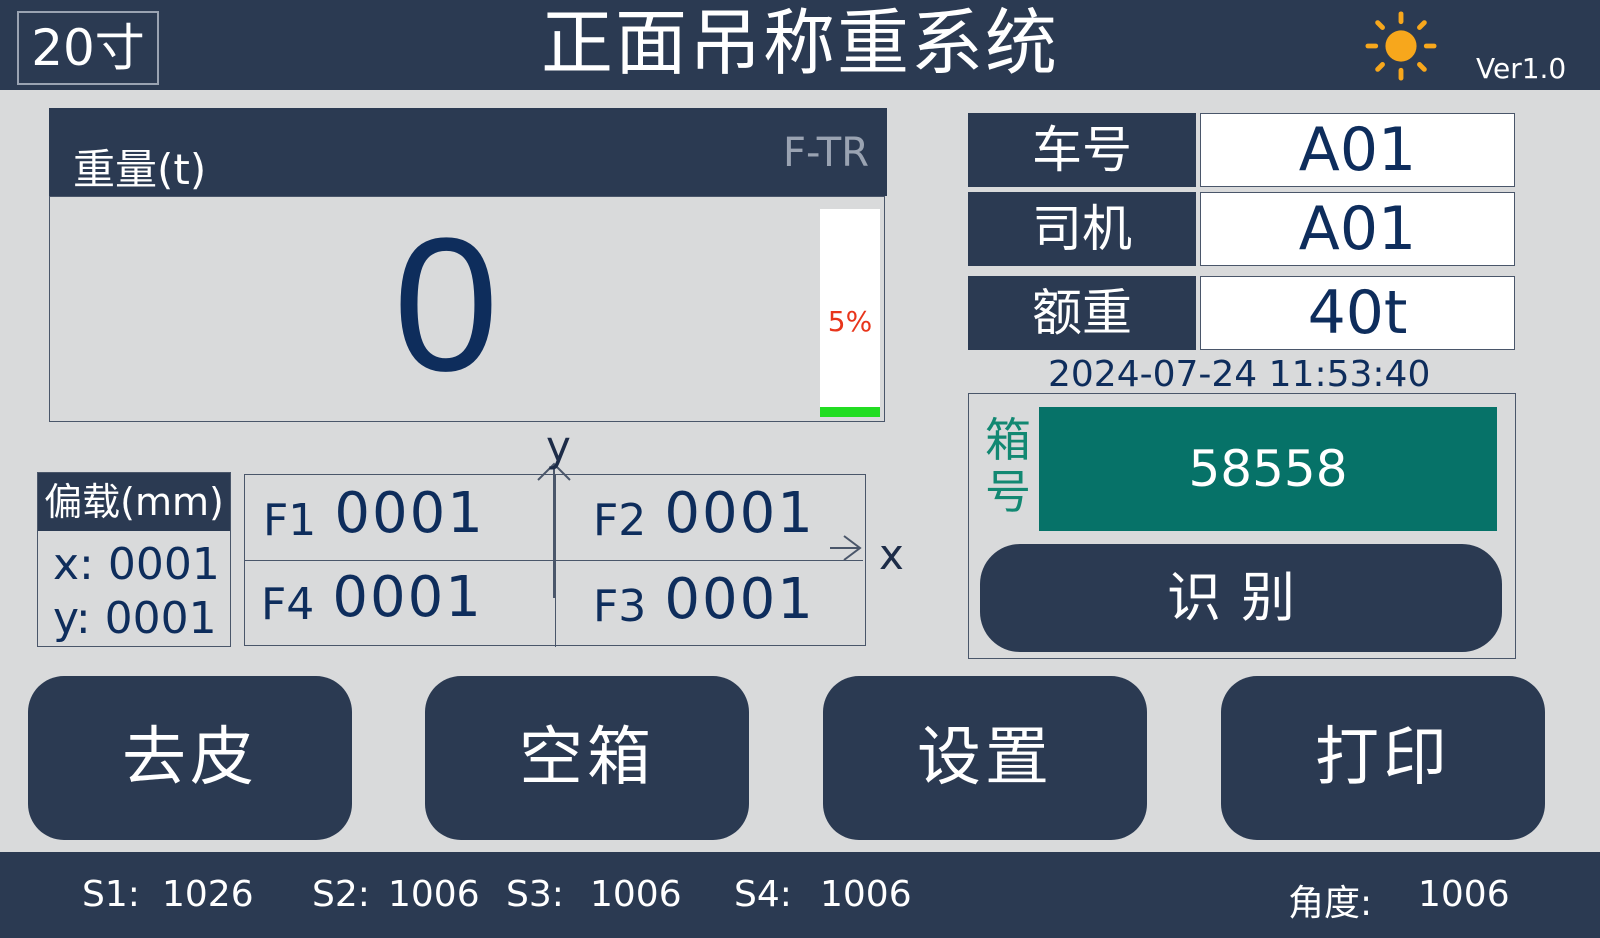  What do you see at coordinates (1401, 46) in the screenshot?
I see `sun-icon` at bounding box center [1401, 46].